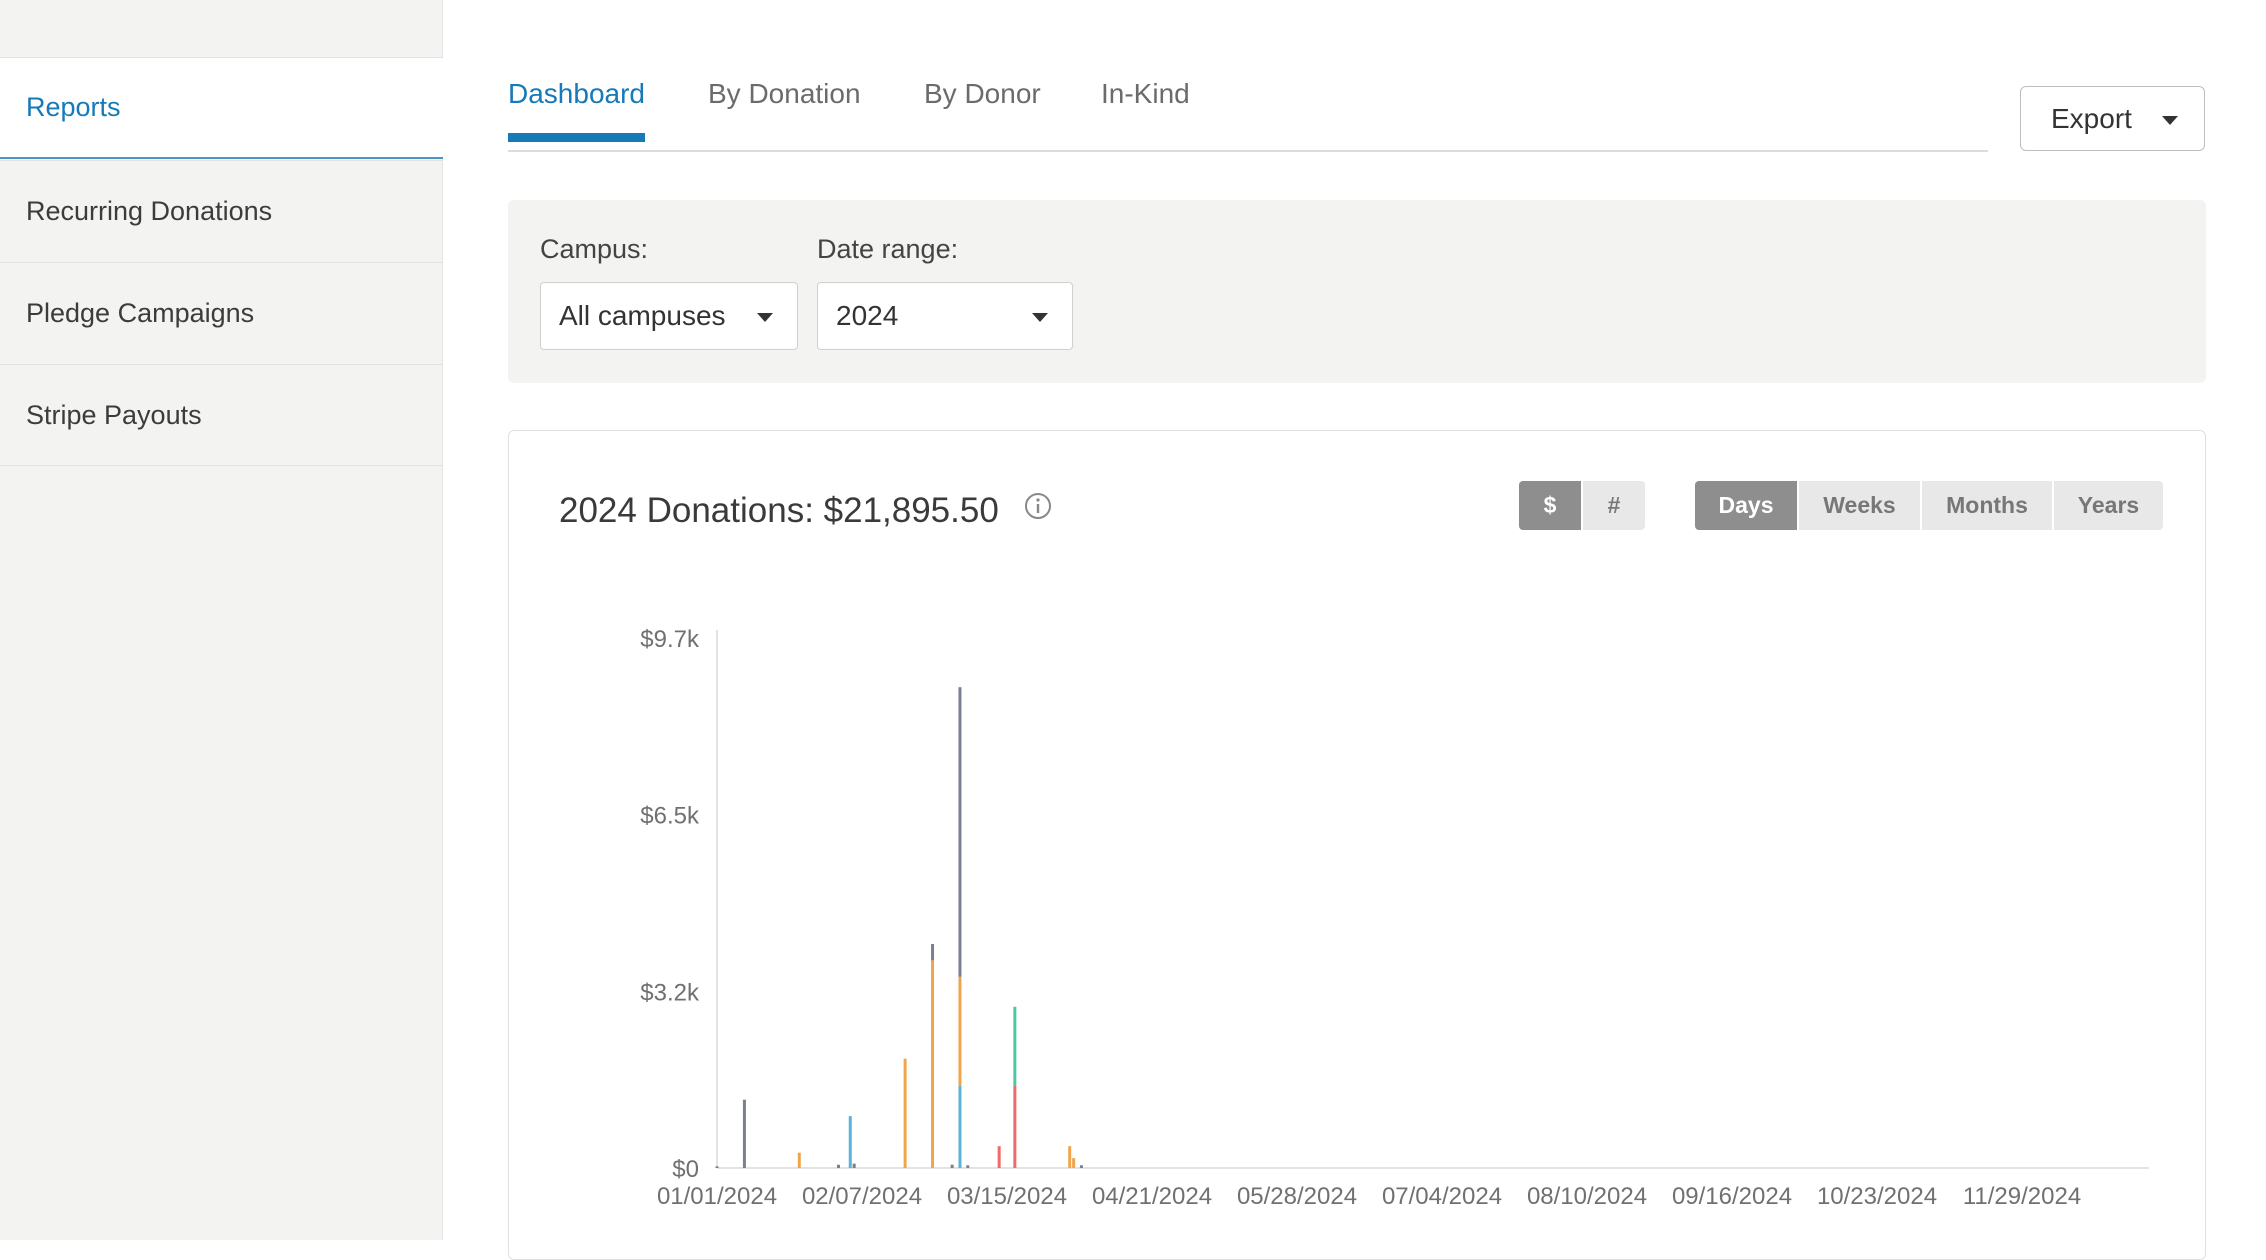  What do you see at coordinates (1877, 1196) in the screenshot?
I see `x-tick-label: 10/23/2024` at bounding box center [1877, 1196].